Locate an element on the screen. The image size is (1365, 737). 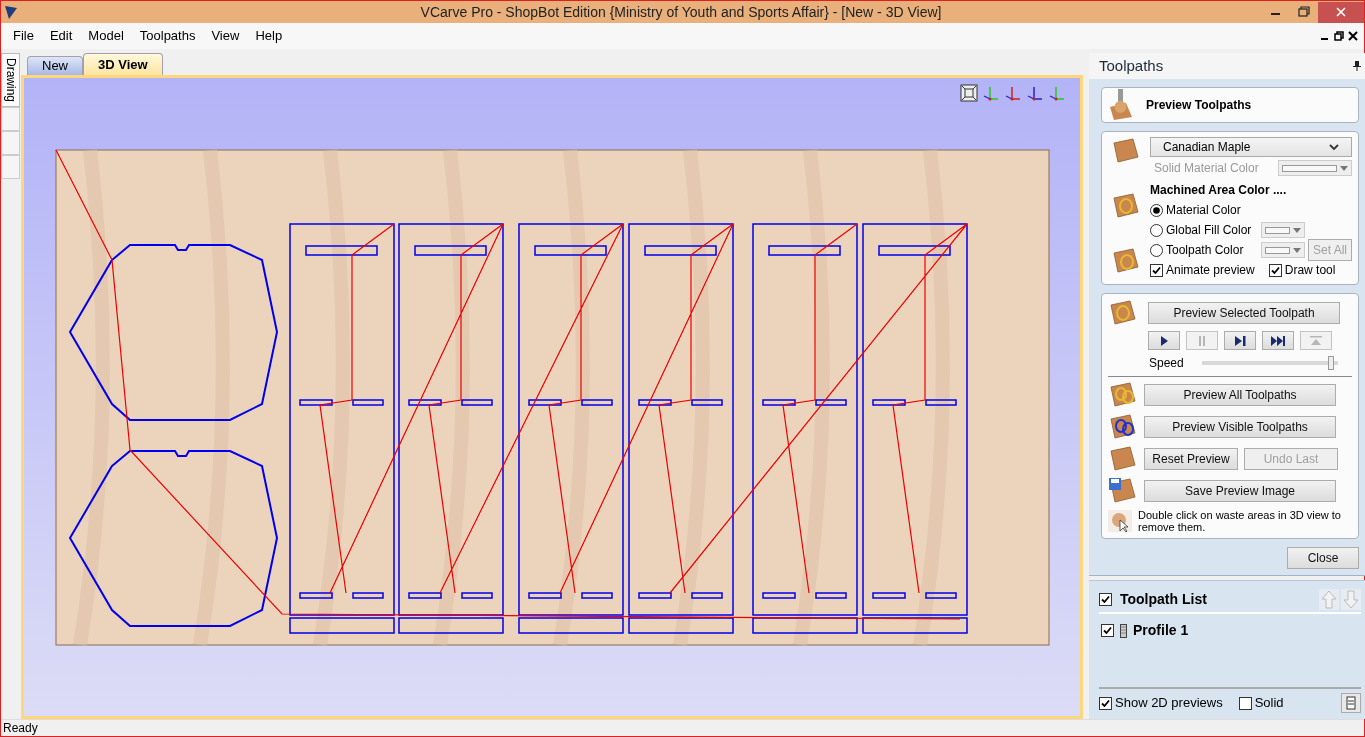
card-title: Preview Toolpaths is located at coordinates (1199, 105).